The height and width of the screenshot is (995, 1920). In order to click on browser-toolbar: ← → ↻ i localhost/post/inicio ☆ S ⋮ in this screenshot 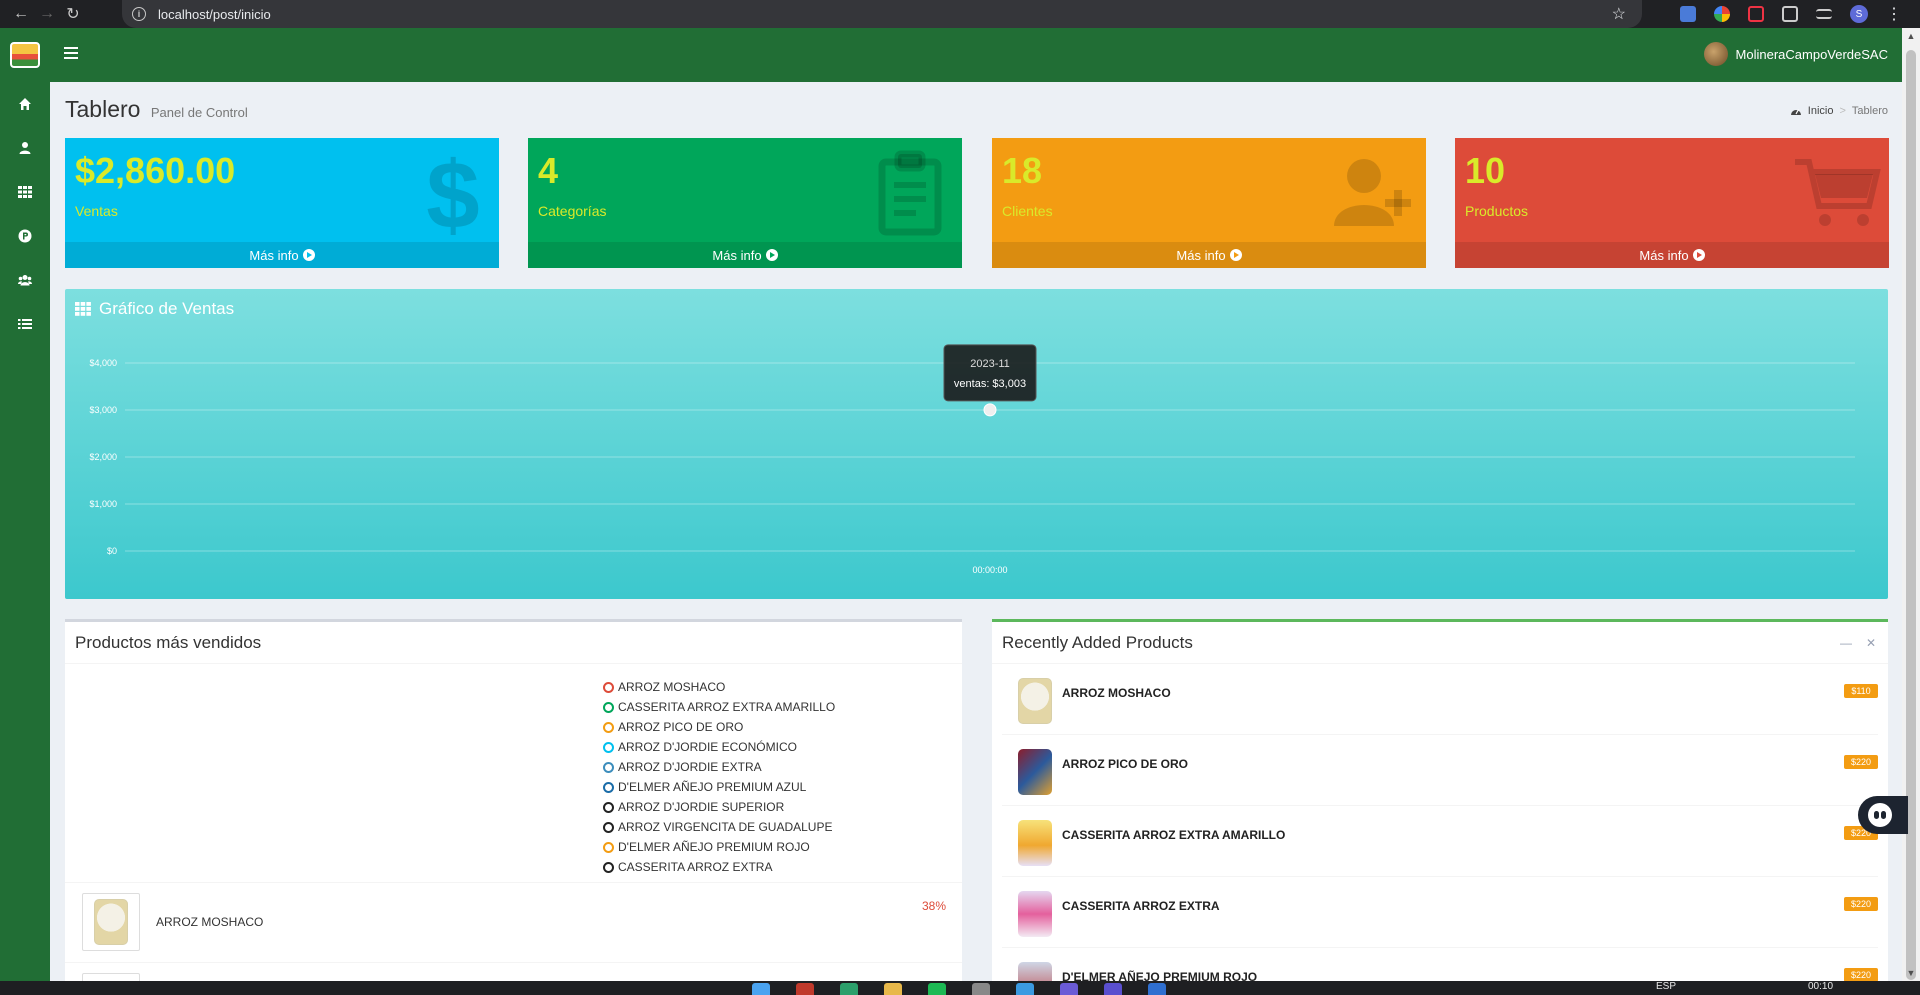, I will do `click(960, 14)`.